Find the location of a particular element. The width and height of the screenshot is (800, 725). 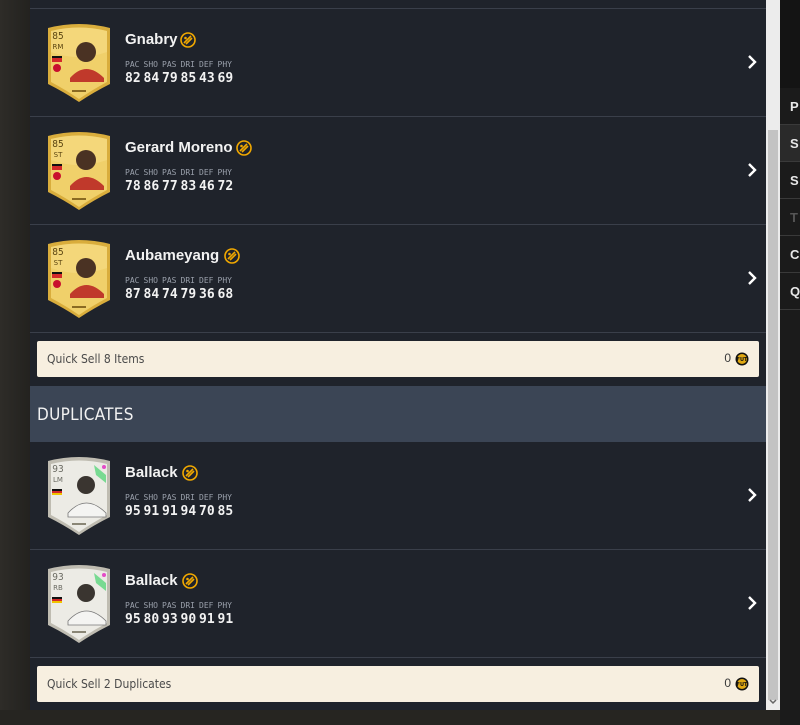

stat-value: 87 is located at coordinates (133, 294).